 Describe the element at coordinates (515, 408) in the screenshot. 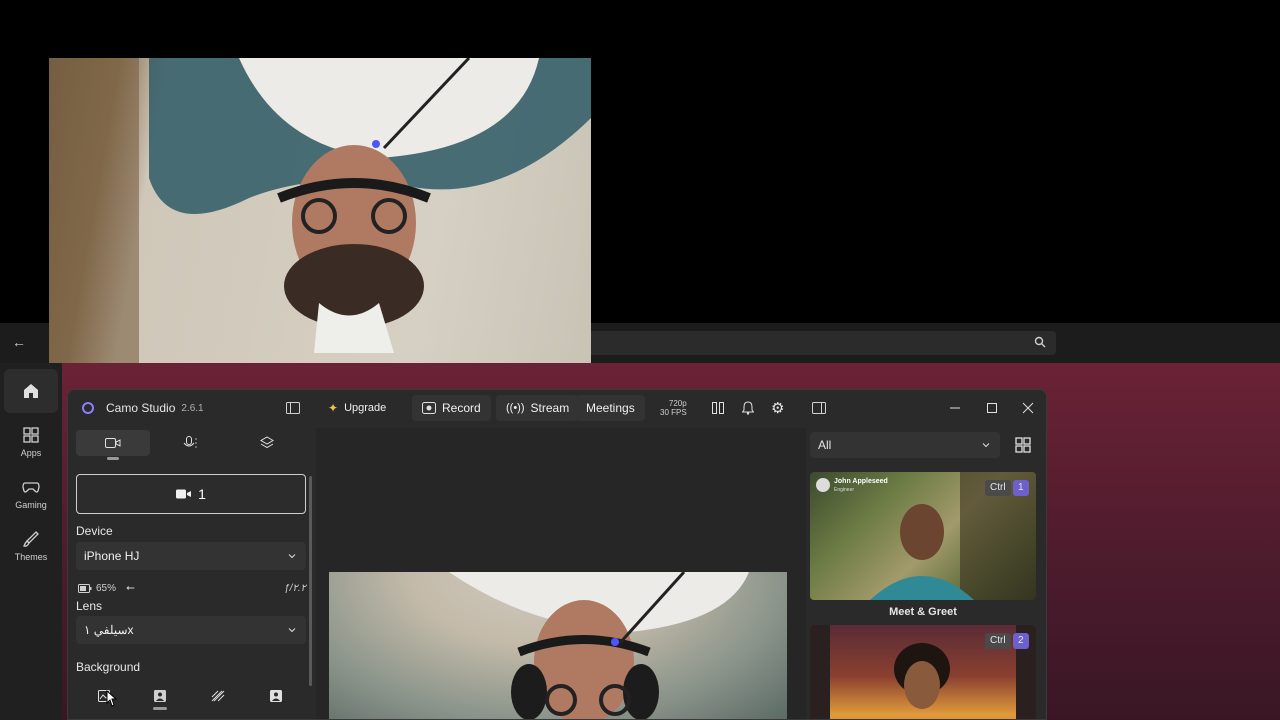

I see `broadcast-icon: ((•))` at that location.